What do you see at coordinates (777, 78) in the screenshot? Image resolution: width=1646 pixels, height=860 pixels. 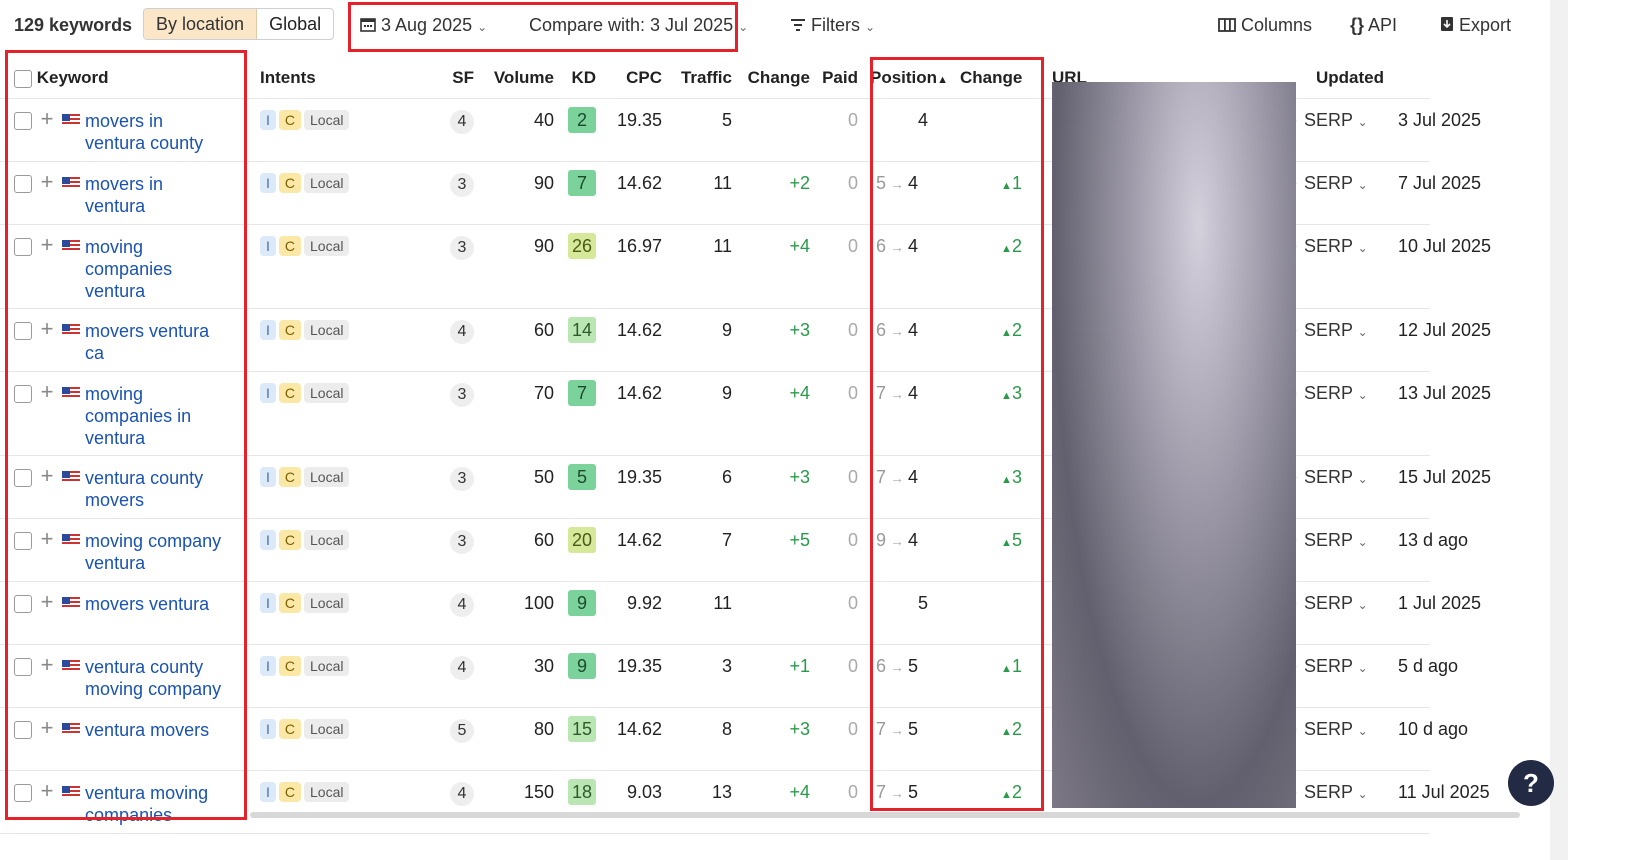 I see `change-header: Change` at bounding box center [777, 78].